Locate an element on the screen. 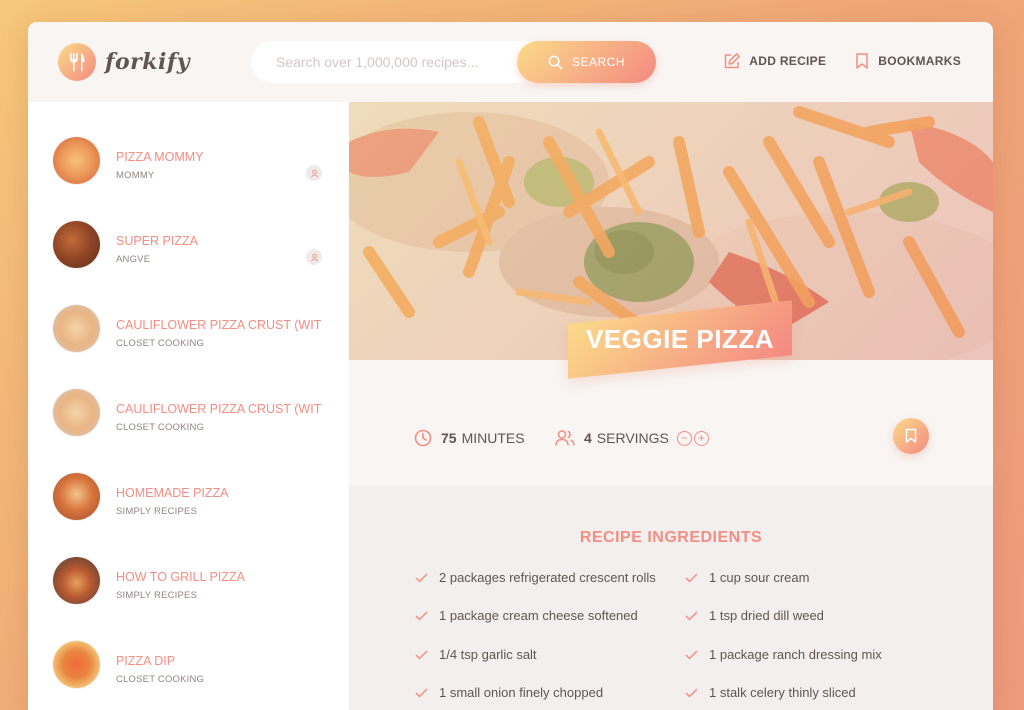  result-title: PIZZA DIP is located at coordinates (146, 661).